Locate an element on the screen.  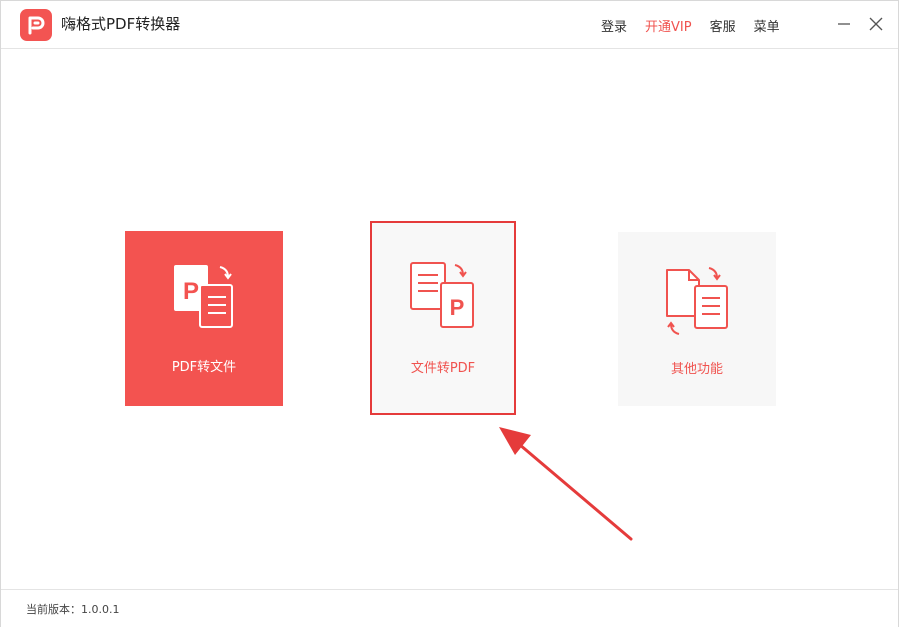
close-icon is located at coordinates (876, 24).